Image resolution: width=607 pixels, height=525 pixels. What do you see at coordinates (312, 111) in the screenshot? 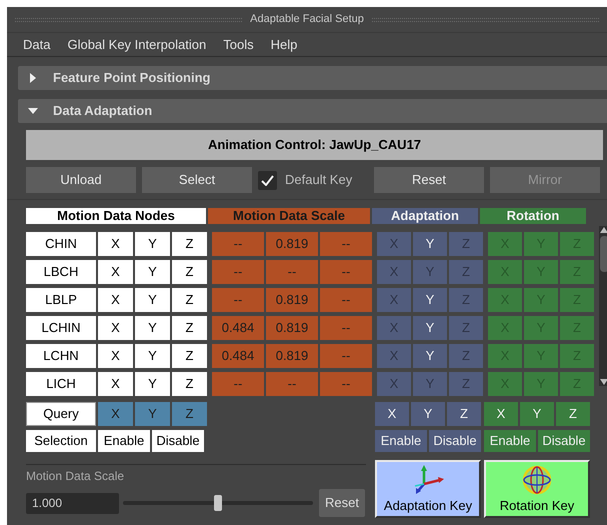
I see `section-header: Data Adaptation` at bounding box center [312, 111].